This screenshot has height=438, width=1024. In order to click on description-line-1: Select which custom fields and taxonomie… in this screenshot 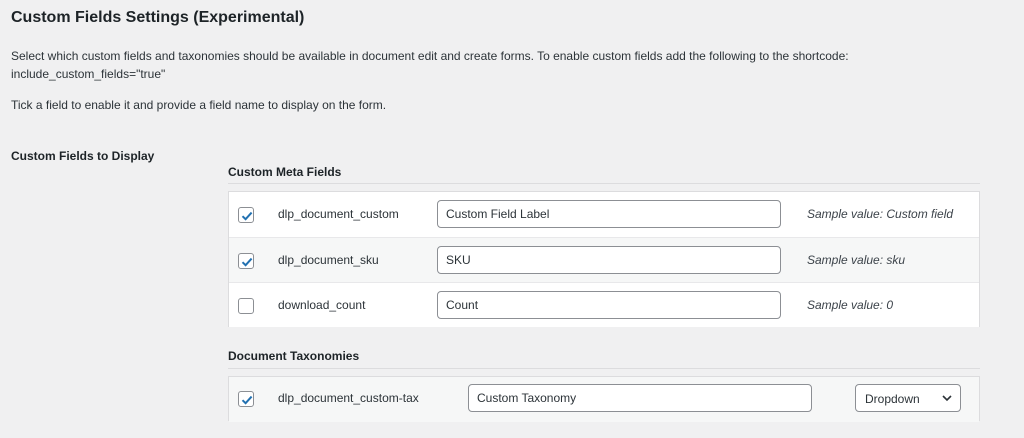, I will do `click(430, 56)`.